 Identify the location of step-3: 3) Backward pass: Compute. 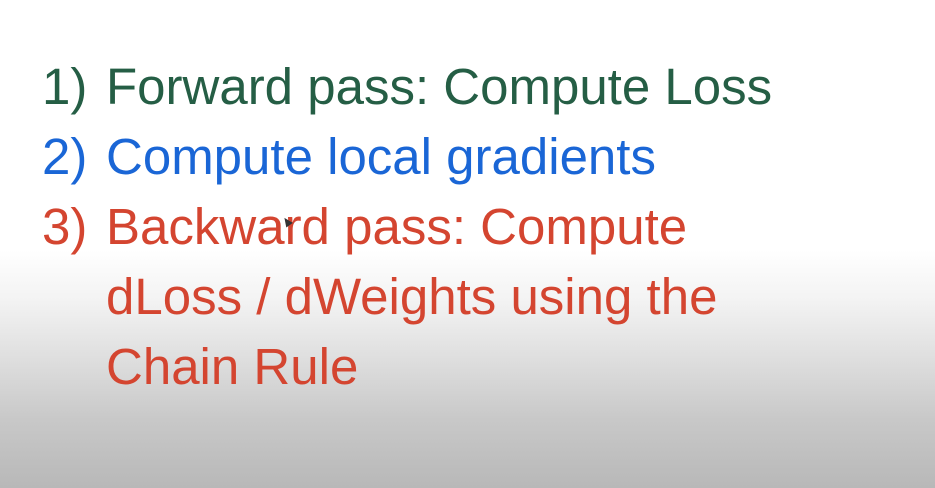
(364, 227).